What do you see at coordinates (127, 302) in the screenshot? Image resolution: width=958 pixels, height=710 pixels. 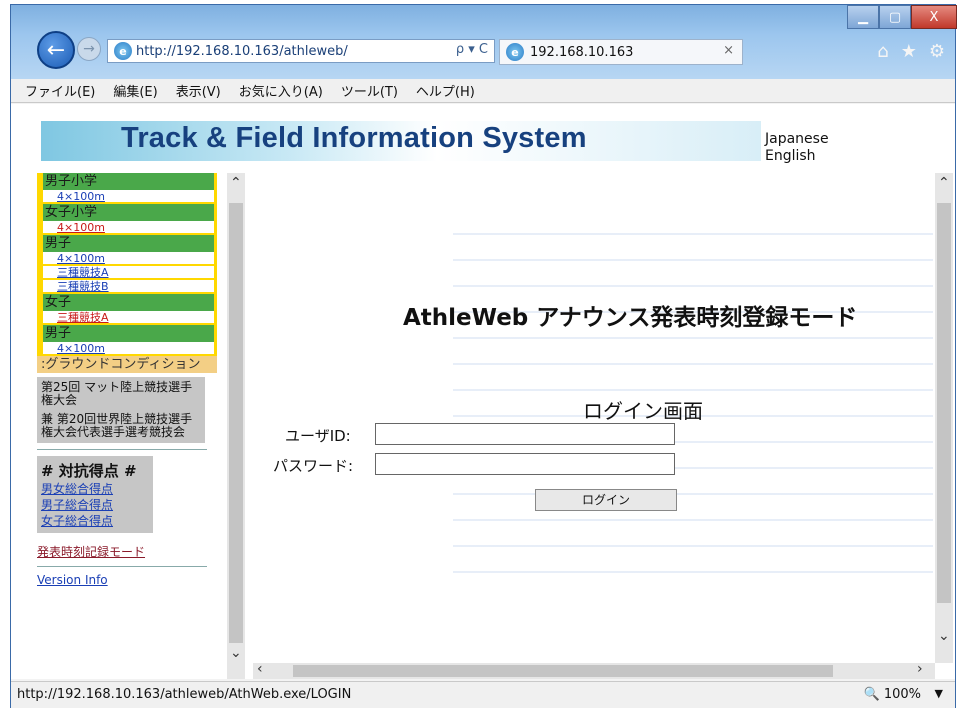 I see `category-women: 女子` at bounding box center [127, 302].